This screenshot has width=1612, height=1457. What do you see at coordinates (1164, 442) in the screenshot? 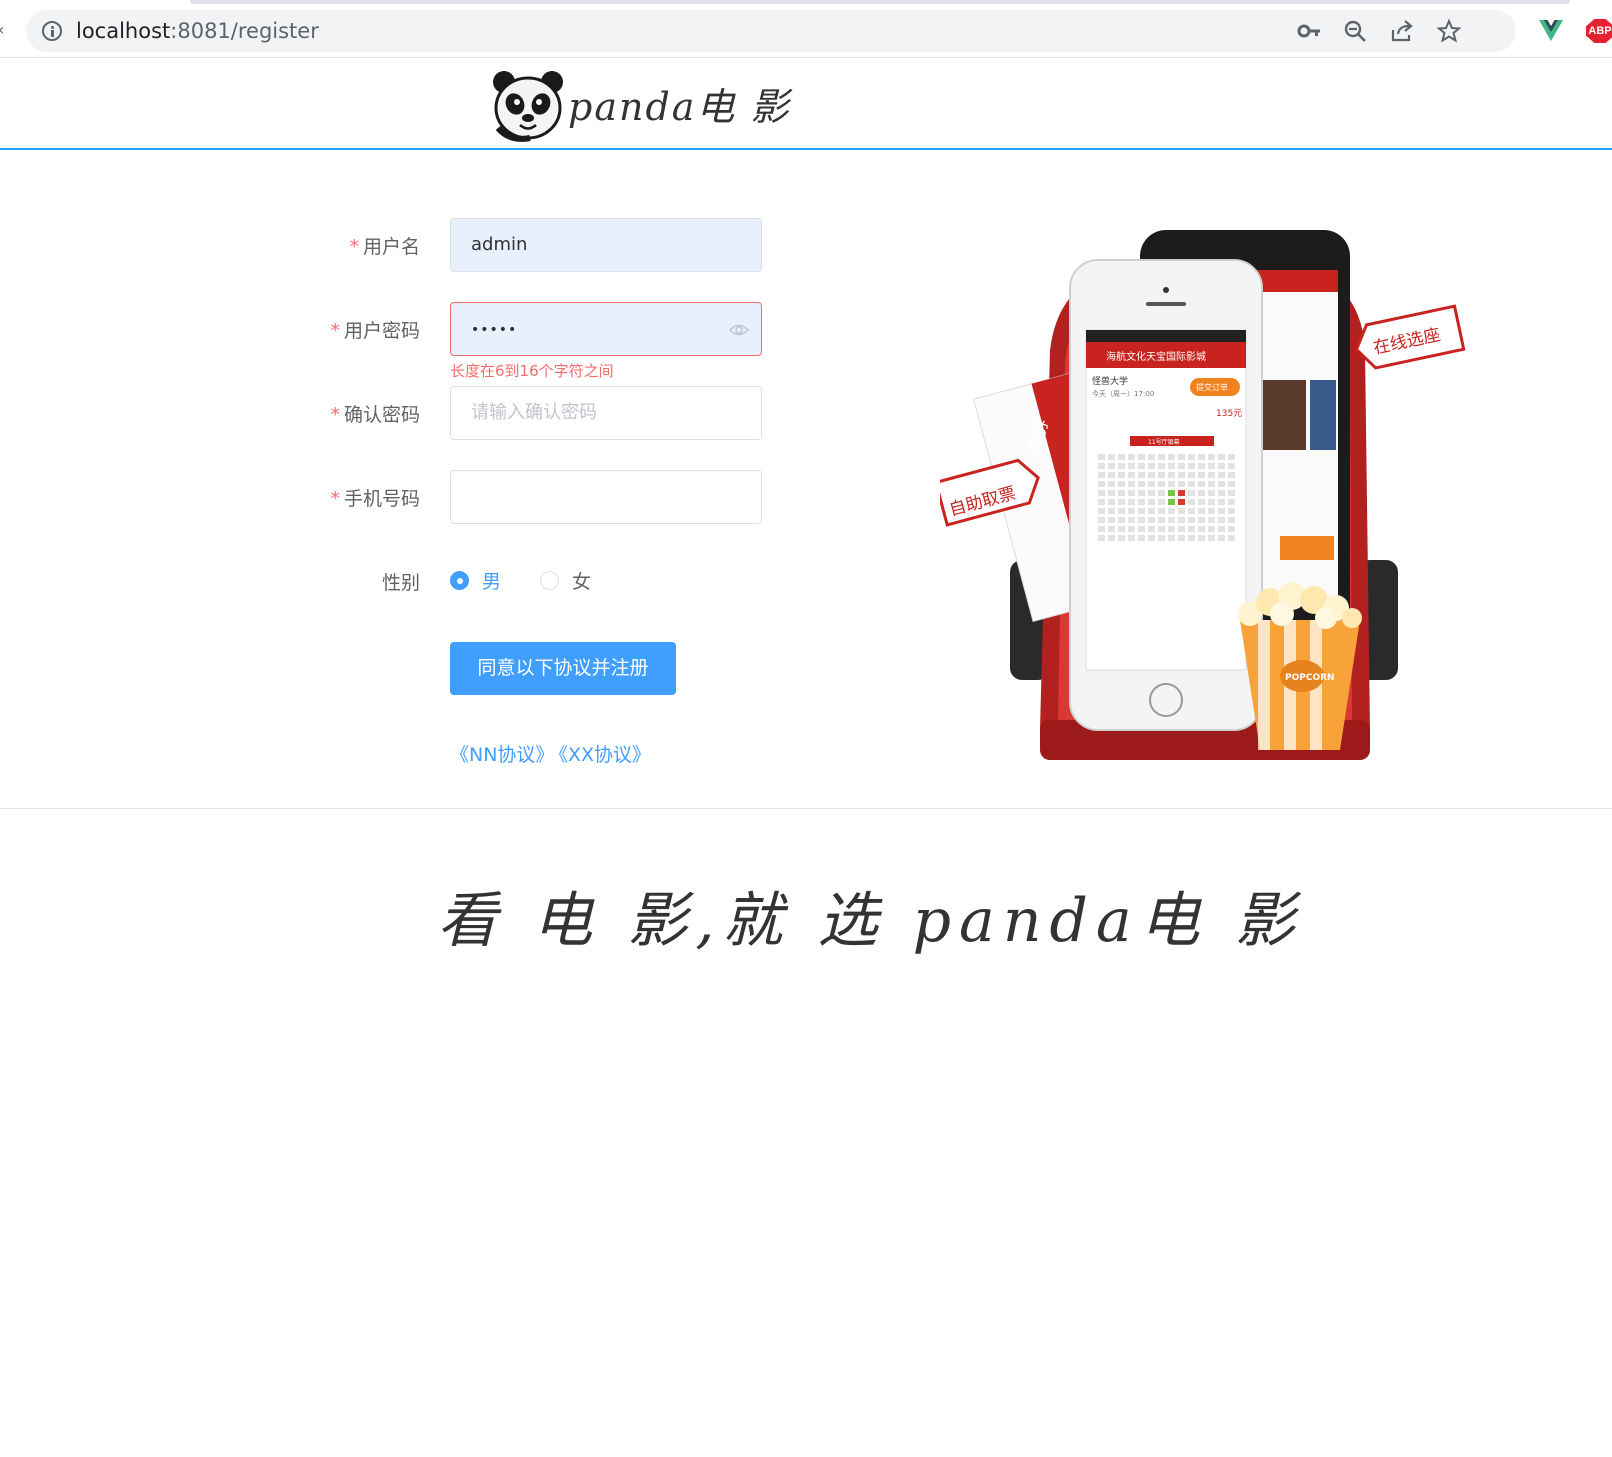
I see `screen-label: 11号厅银幕` at bounding box center [1164, 442].